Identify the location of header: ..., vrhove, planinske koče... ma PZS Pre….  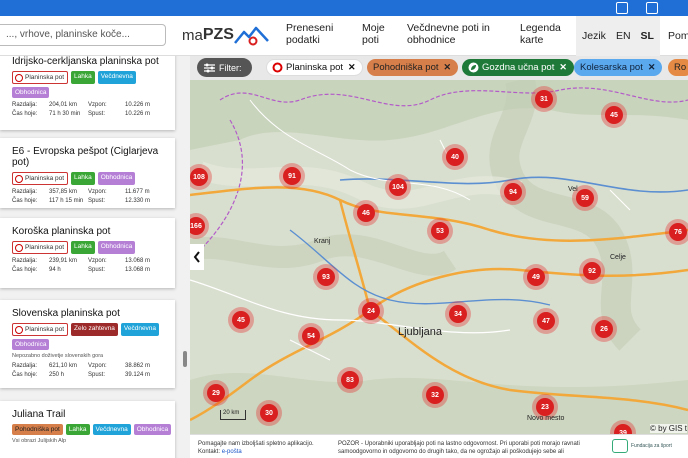
(344, 36).